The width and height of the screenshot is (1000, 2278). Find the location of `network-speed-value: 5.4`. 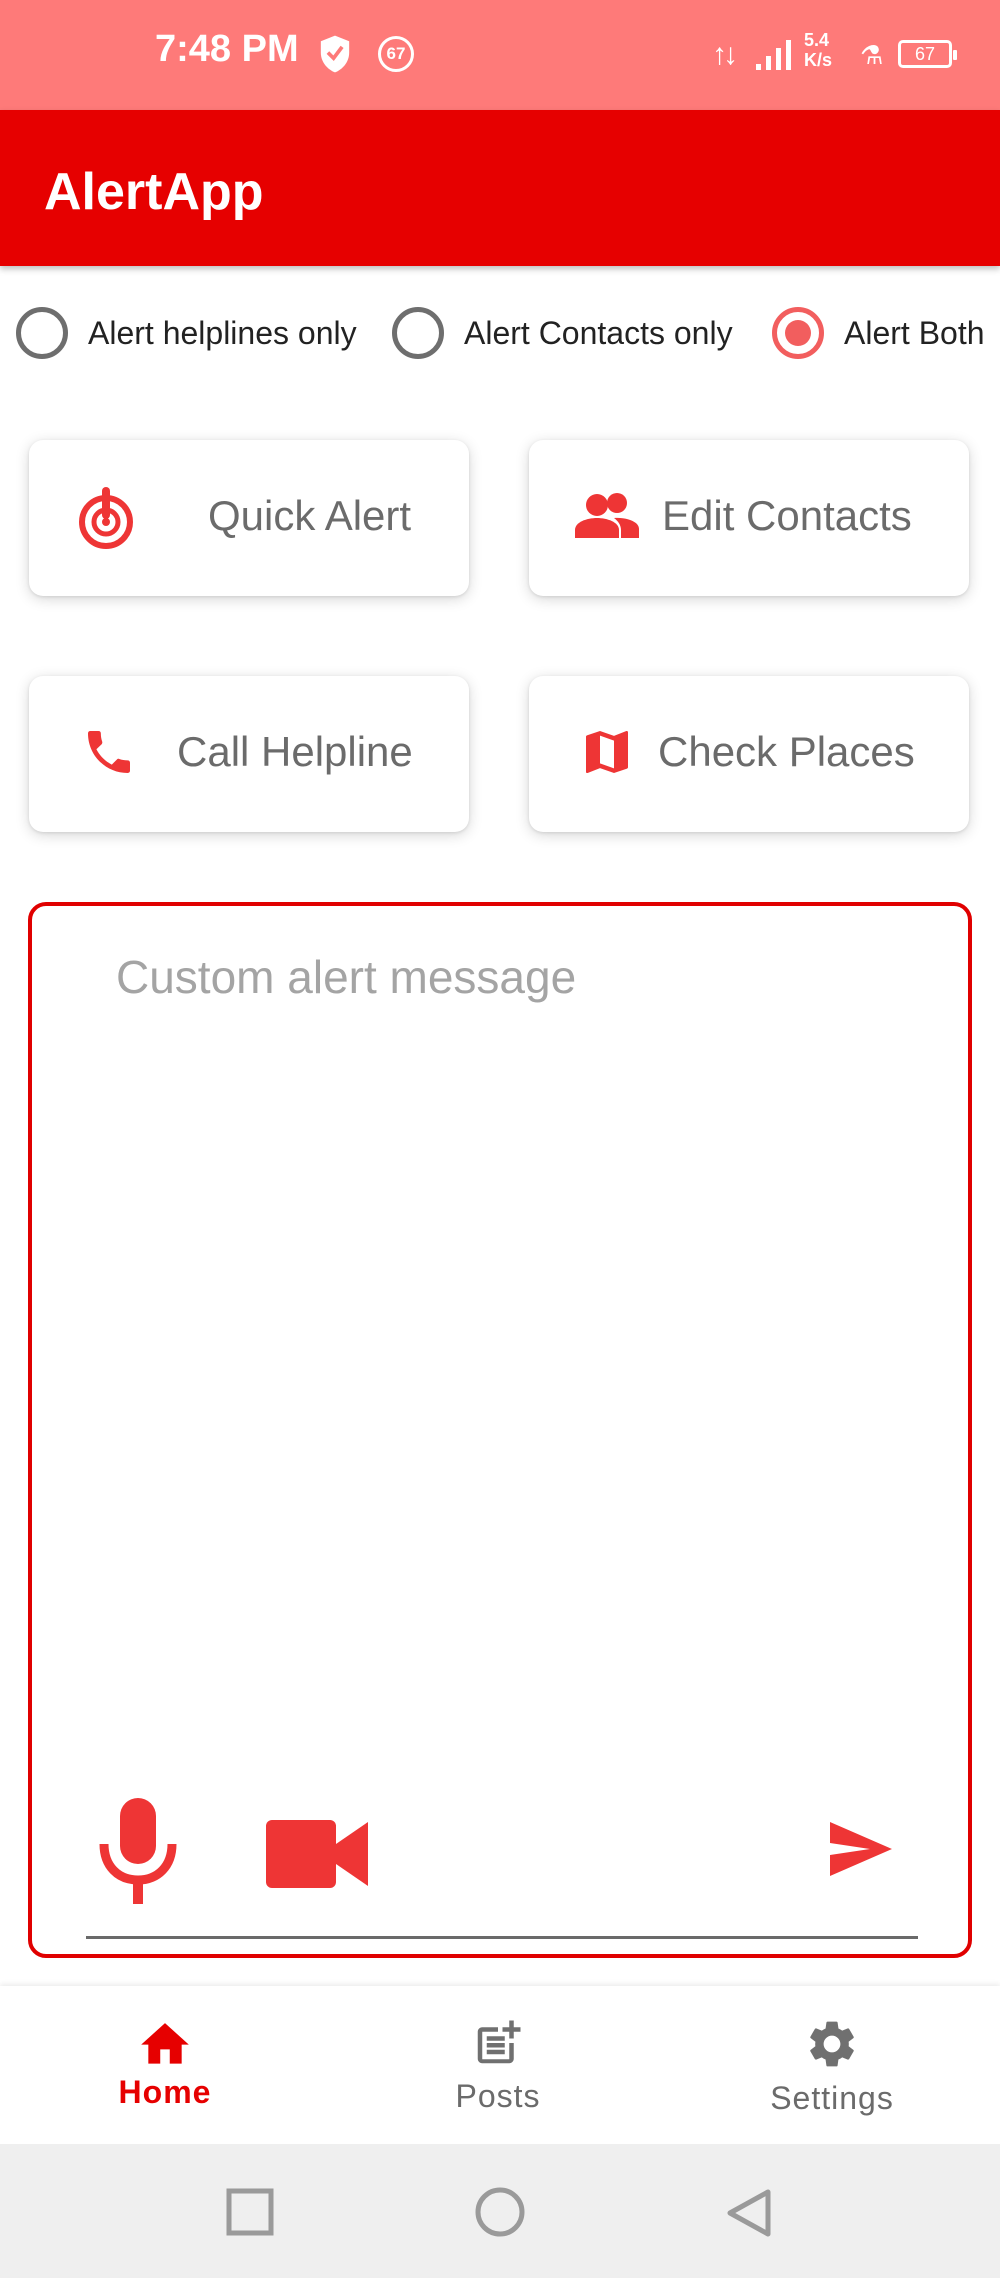

network-speed-value: 5.4 is located at coordinates (817, 40).